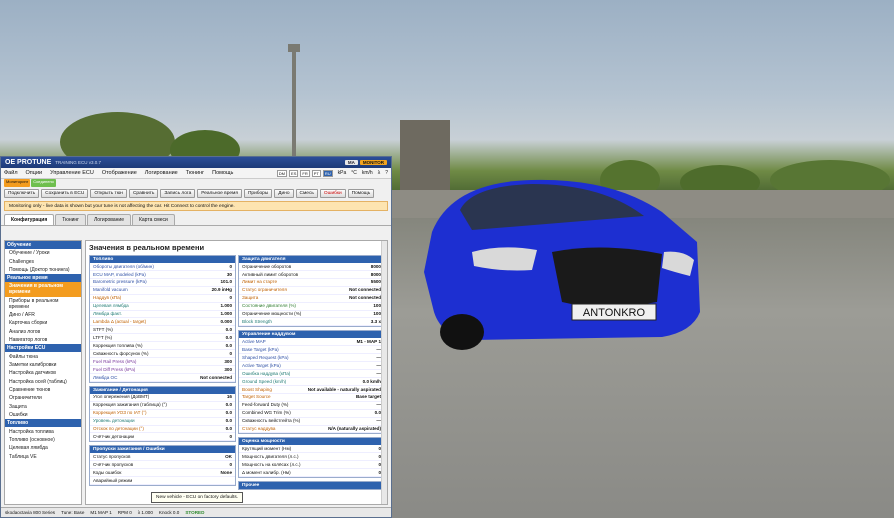 The image size is (894, 518). What do you see at coordinates (386, 173) in the screenshot?
I see `unit-label: ?` at bounding box center [386, 173].